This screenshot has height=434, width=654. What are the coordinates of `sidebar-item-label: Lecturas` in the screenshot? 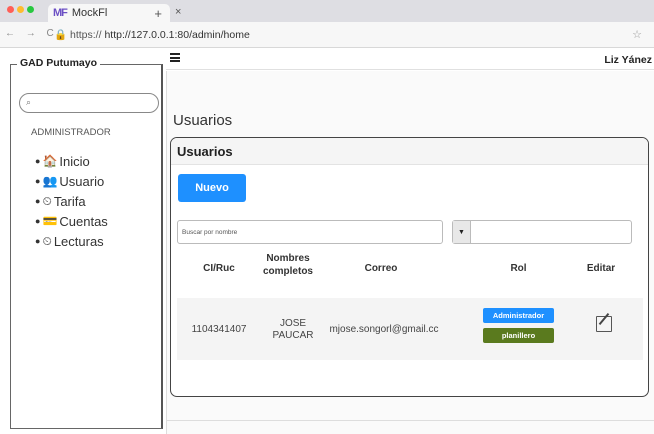 It's located at (78, 241).